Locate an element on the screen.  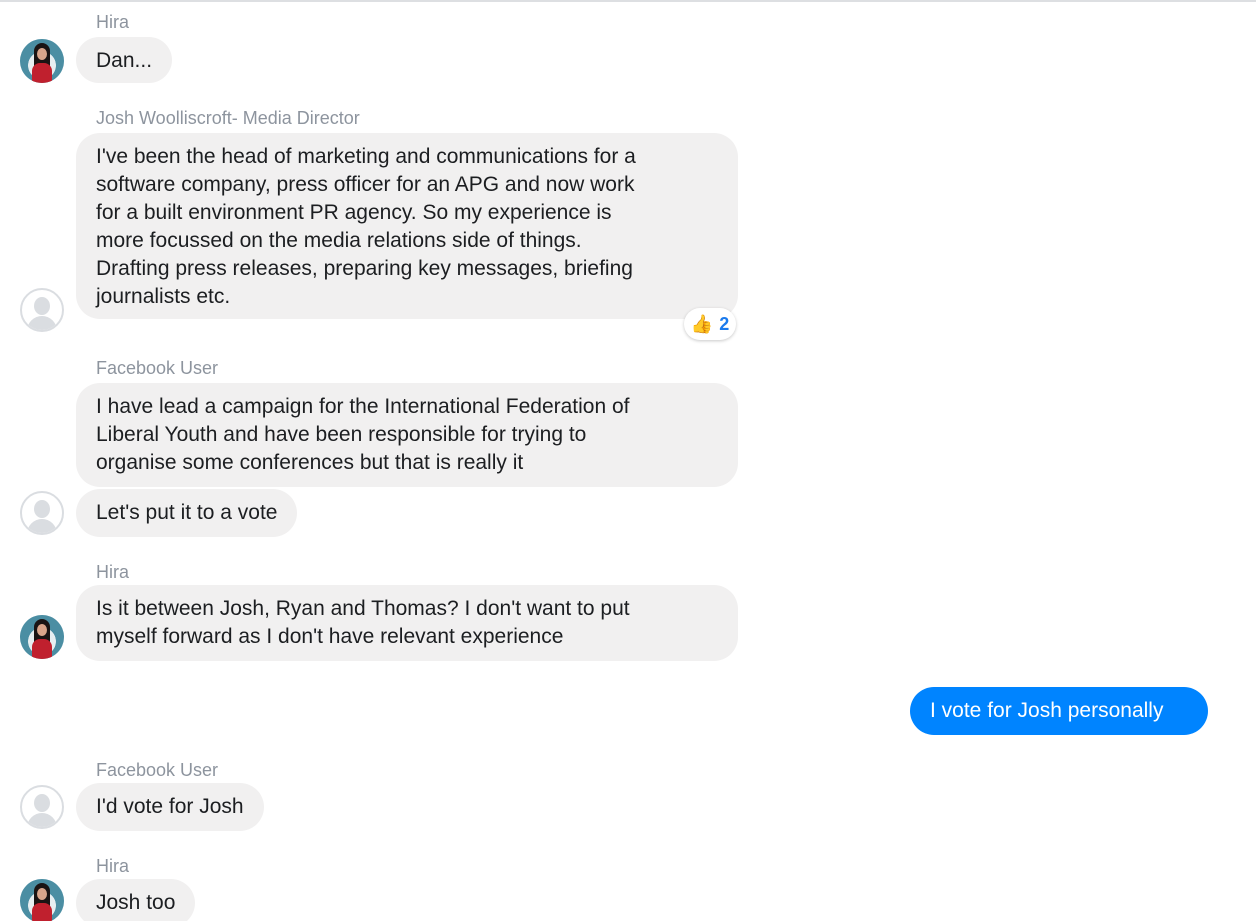
message-bubble: Let's put it to a vote is located at coordinates (187, 513).